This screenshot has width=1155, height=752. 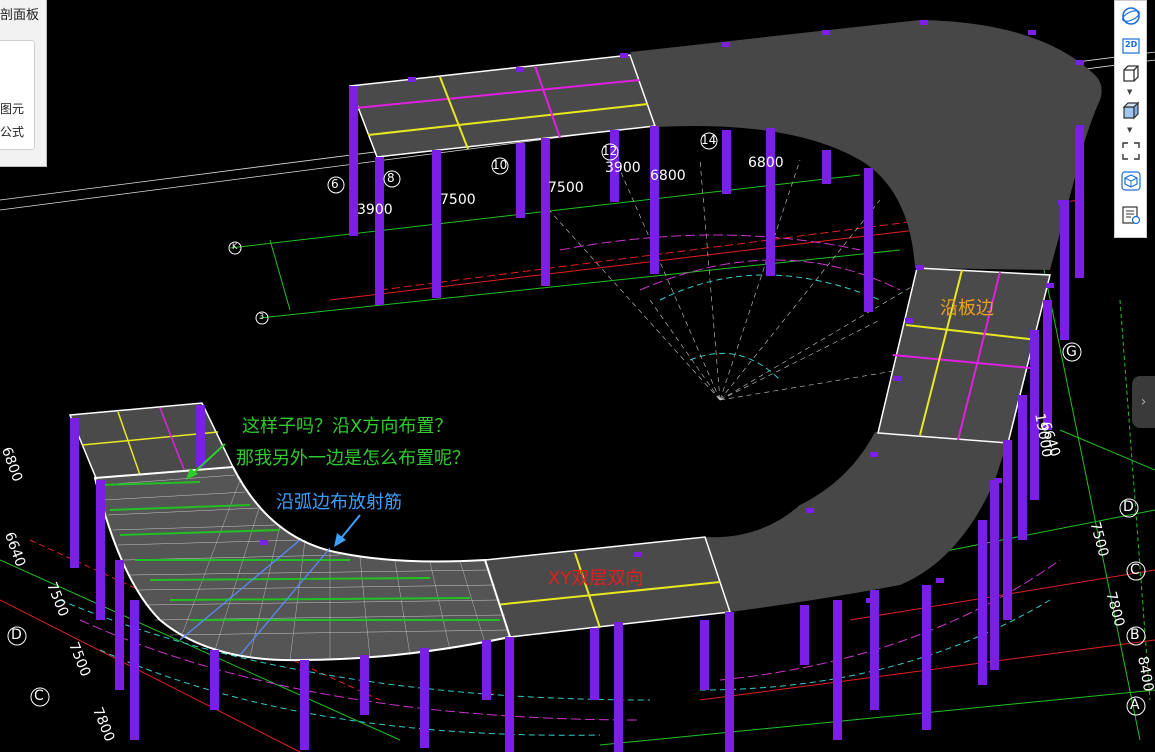 I want to click on property-list-icon, so click(x=1131, y=215).